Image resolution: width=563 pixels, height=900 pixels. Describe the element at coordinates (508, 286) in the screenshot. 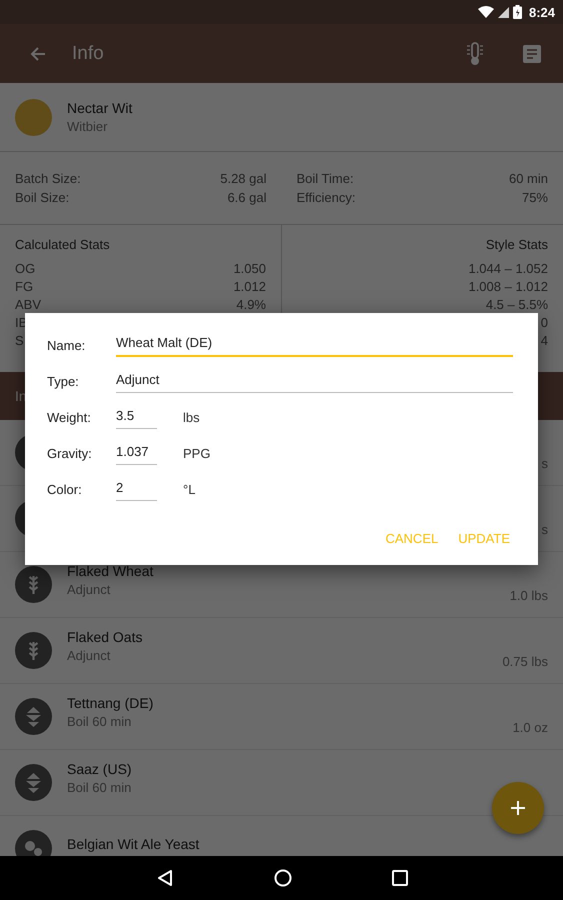

I see `style-range: 1.008 – 1.012` at that location.